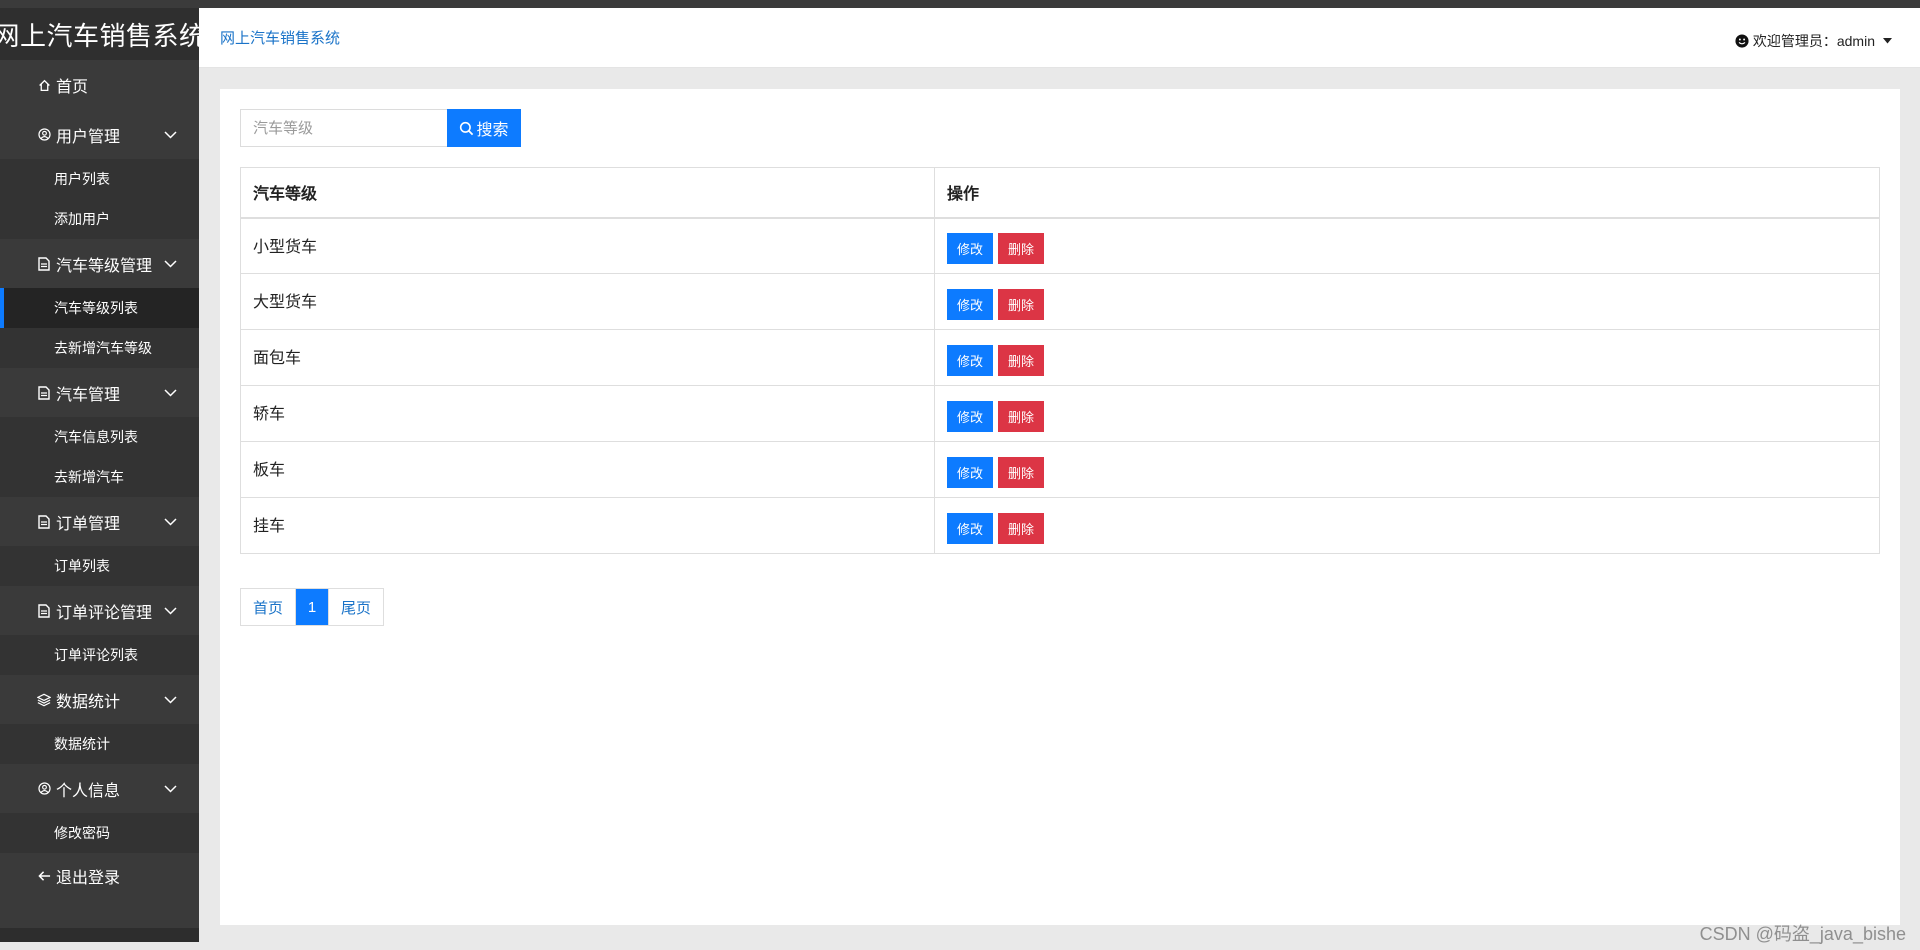  I want to click on sidebar-group-label: 个人信息, so click(88, 791).